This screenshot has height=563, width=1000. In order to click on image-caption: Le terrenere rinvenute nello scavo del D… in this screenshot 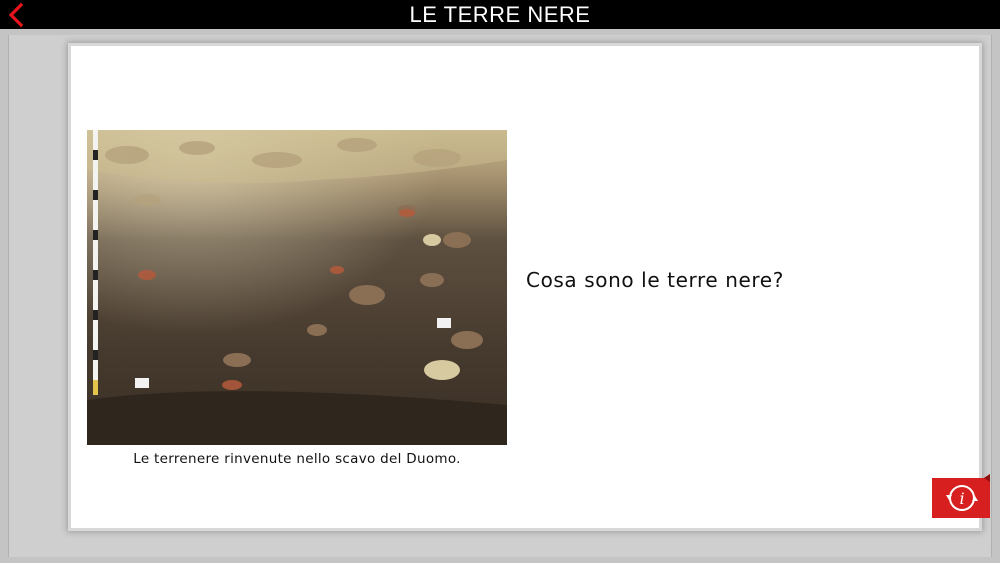, I will do `click(297, 459)`.